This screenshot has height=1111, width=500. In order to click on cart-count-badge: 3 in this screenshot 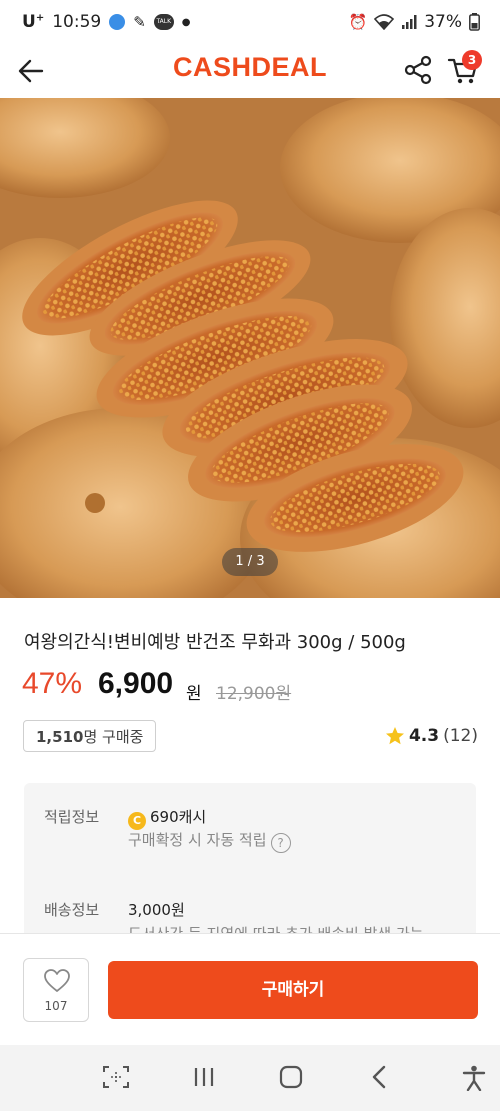, I will do `click(472, 60)`.